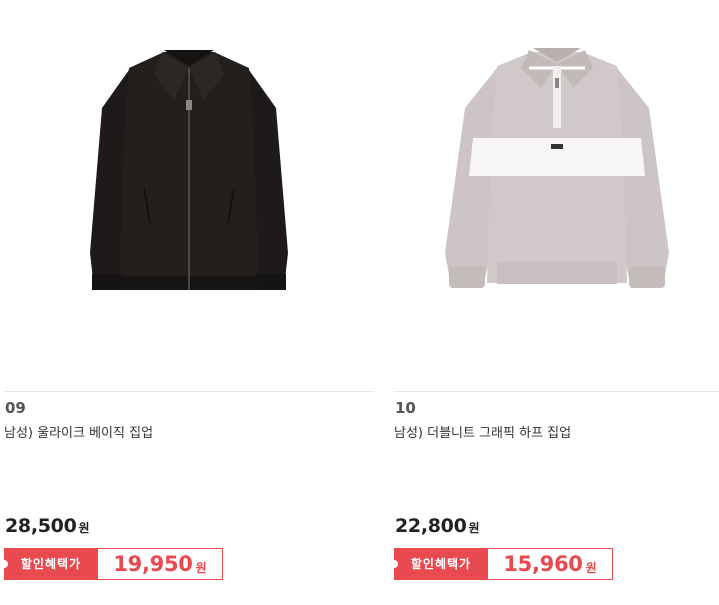 Image resolution: width=719 pixels, height=605 pixels. Describe the element at coordinates (15, 408) in the screenshot. I see `product-rank: 09` at that location.